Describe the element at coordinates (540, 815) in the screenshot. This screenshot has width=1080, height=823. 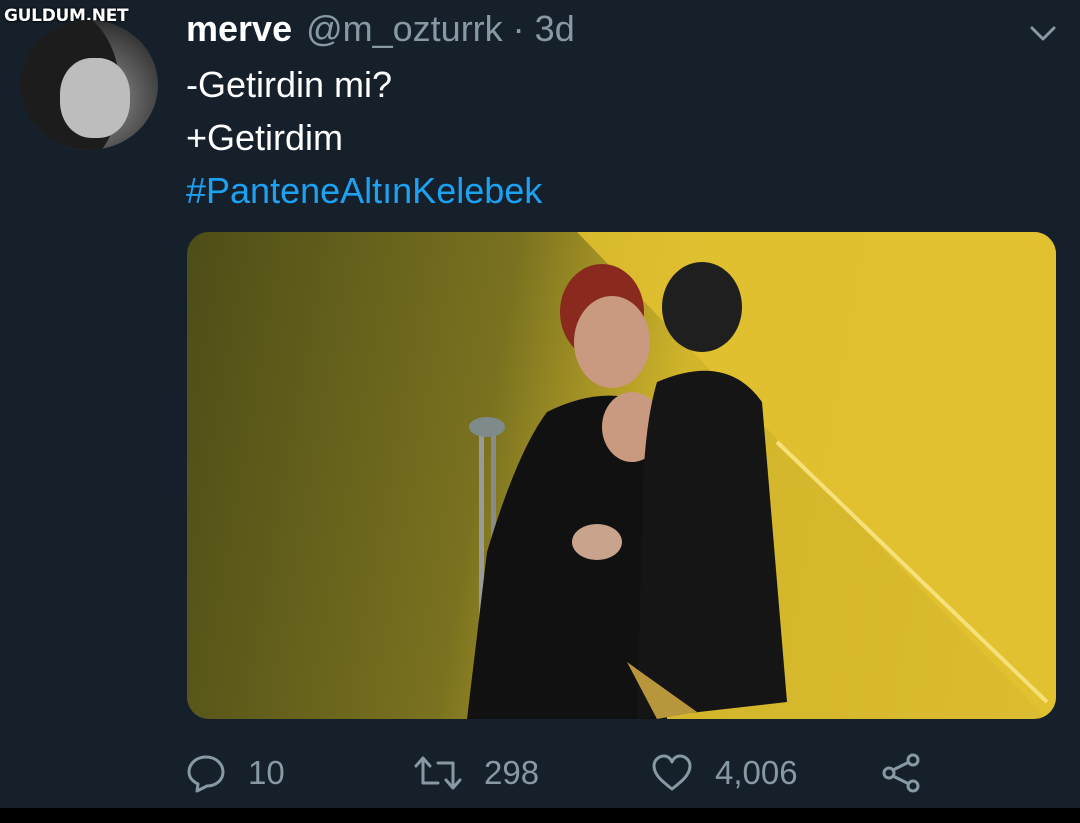
I see `bottom-bar` at that location.